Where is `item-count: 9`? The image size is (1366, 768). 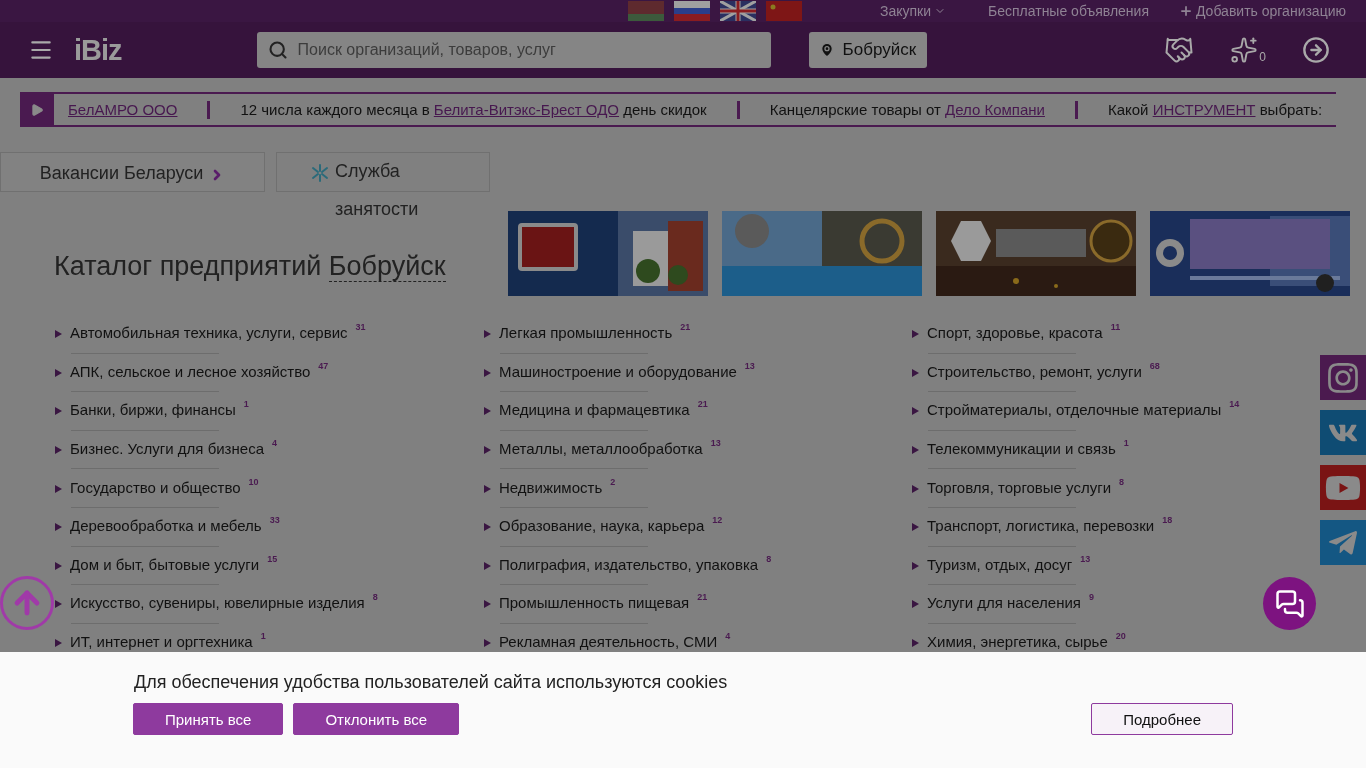
item-count: 9 is located at coordinates (1091, 597).